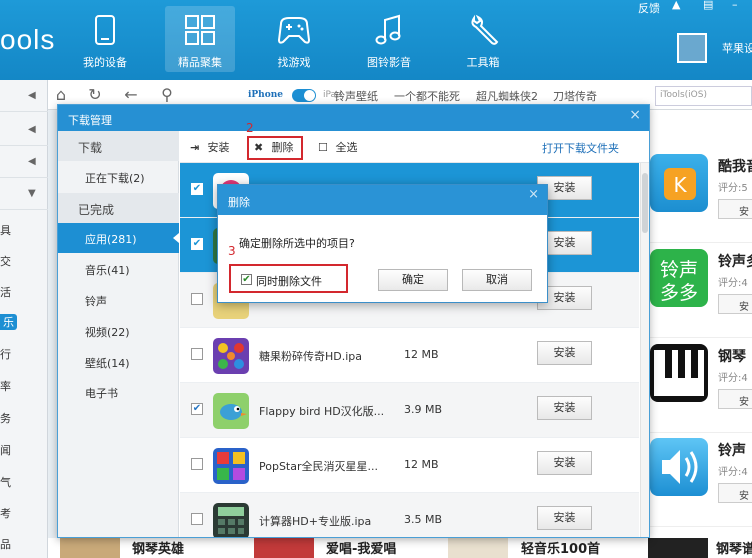  Describe the element at coordinates (200, 39) in the screenshot. I see `nav-featured: 精品聚集` at that location.